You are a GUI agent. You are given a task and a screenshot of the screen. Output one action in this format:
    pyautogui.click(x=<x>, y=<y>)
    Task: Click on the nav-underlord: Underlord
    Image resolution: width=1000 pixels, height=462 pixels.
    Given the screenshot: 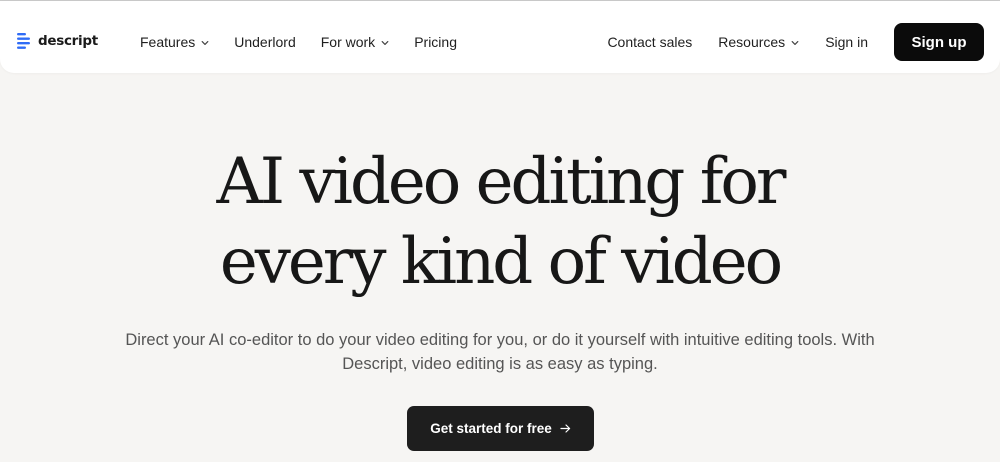 What is the action you would take?
    pyautogui.click(x=264, y=42)
    